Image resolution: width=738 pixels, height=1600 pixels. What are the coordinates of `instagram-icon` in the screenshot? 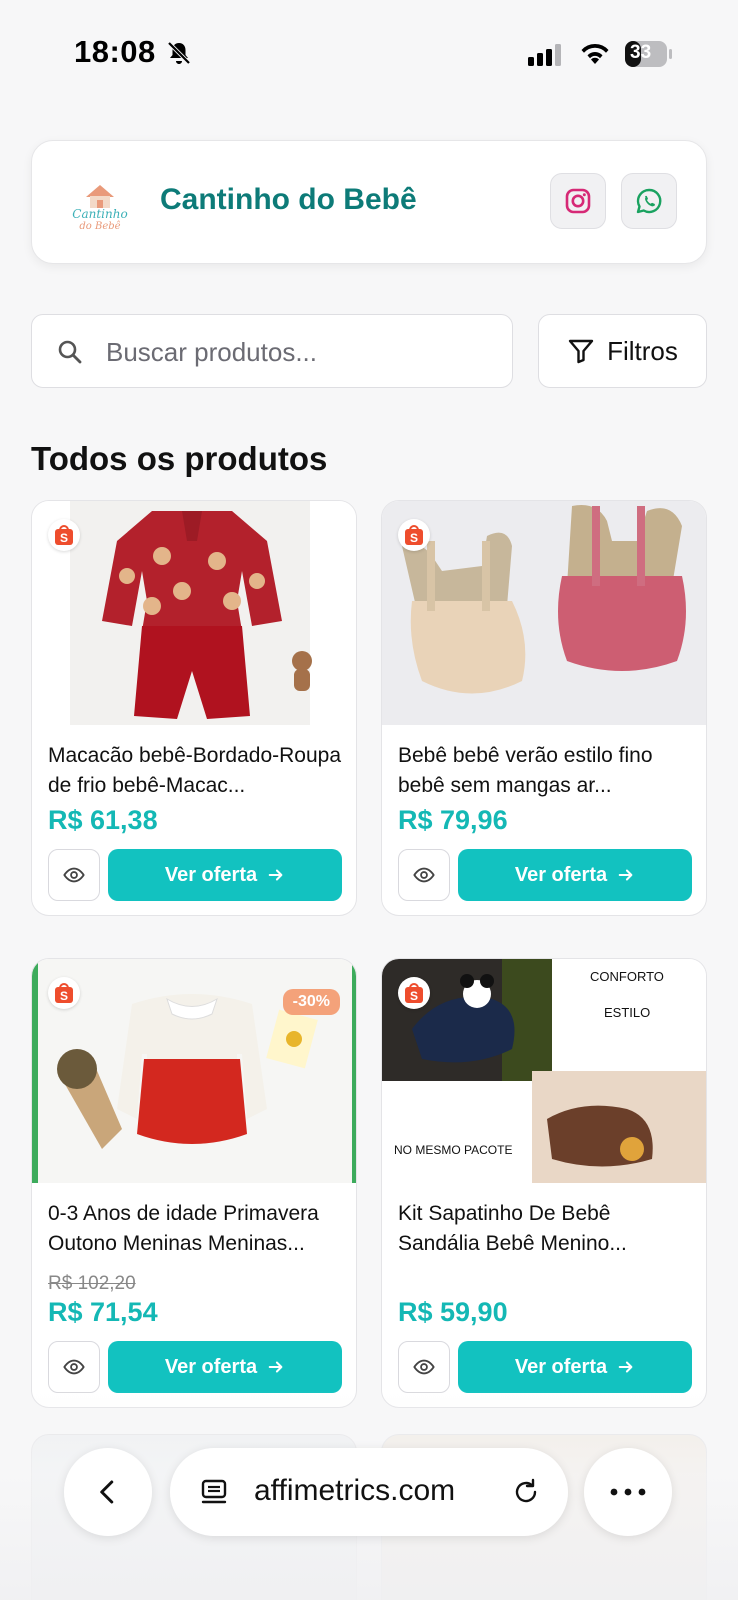 It's located at (578, 201).